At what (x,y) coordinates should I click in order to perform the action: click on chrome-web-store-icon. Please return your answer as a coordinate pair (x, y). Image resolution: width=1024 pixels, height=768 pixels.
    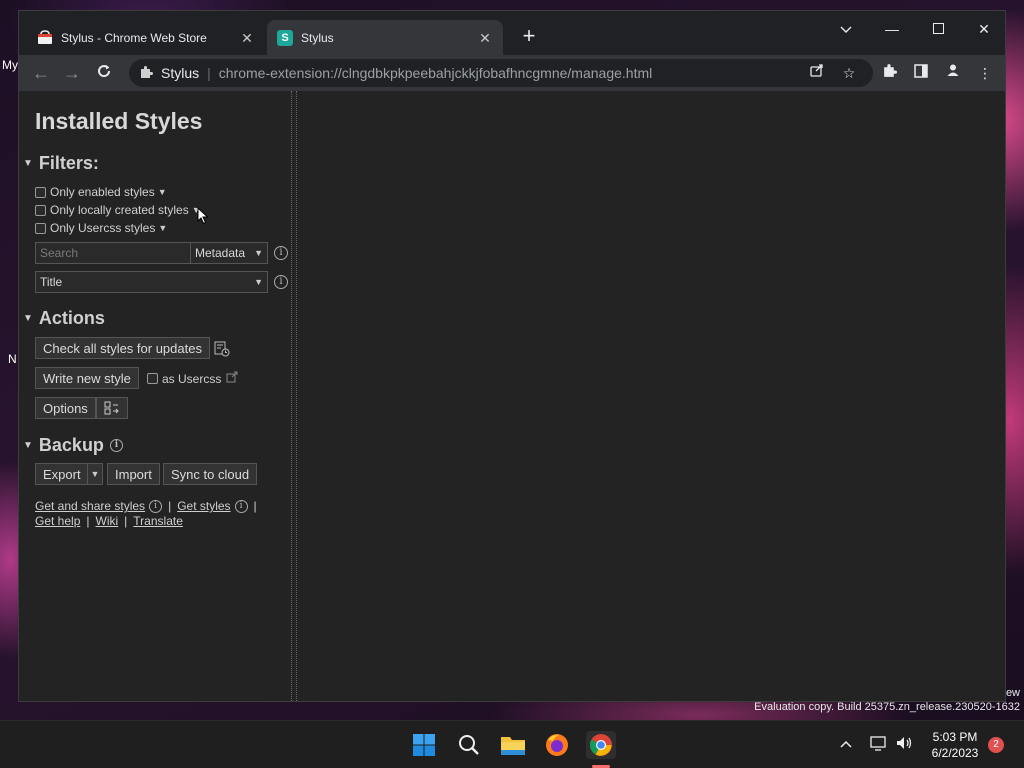
    Looking at the image, I should click on (45, 37).